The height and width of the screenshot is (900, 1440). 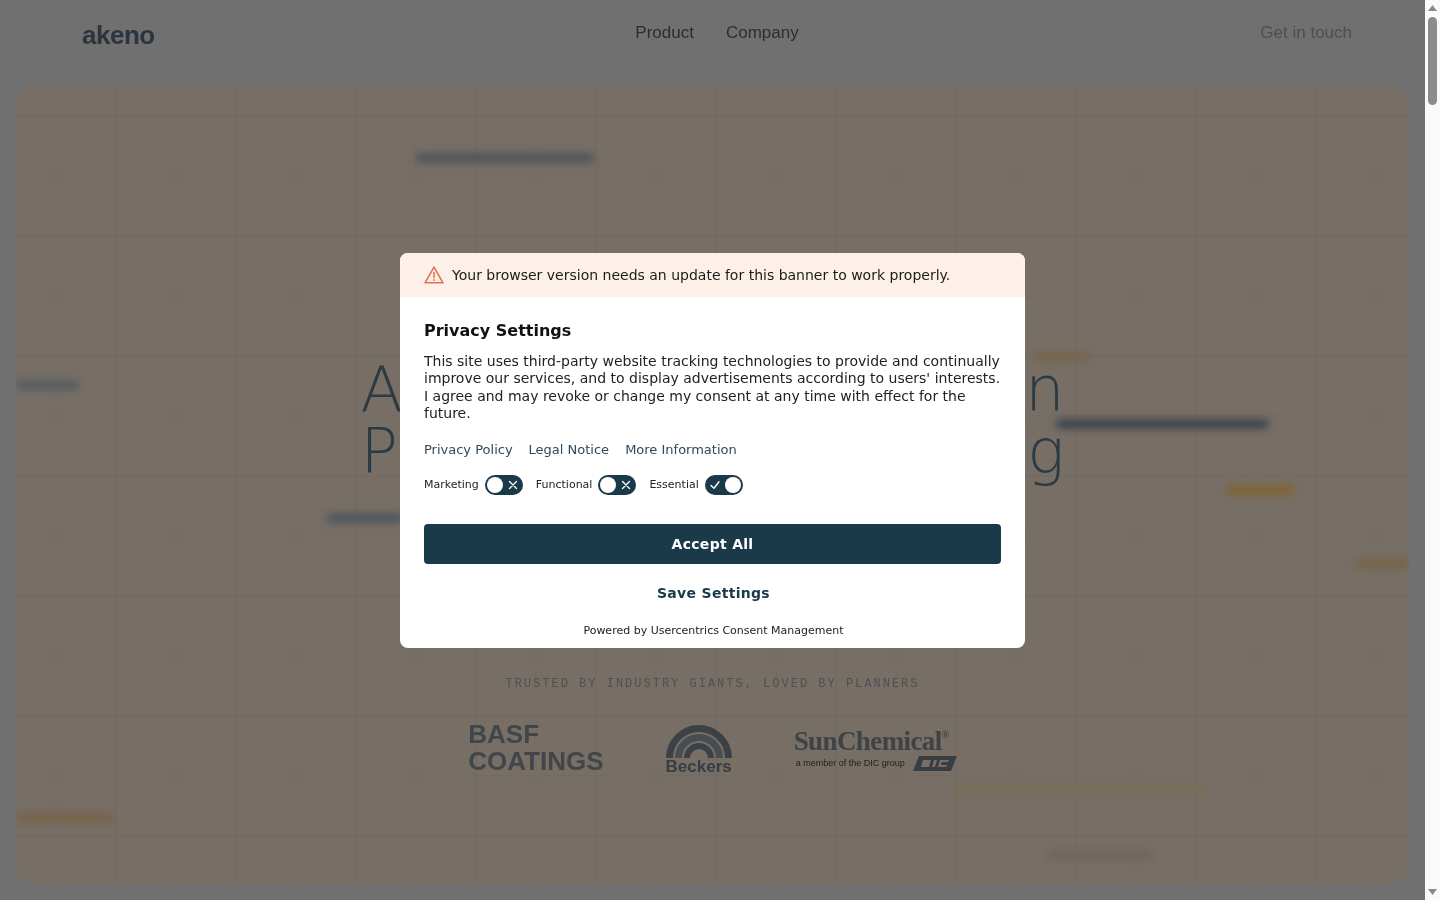 I want to click on dialog-title: Privacy Settings, so click(x=498, y=330).